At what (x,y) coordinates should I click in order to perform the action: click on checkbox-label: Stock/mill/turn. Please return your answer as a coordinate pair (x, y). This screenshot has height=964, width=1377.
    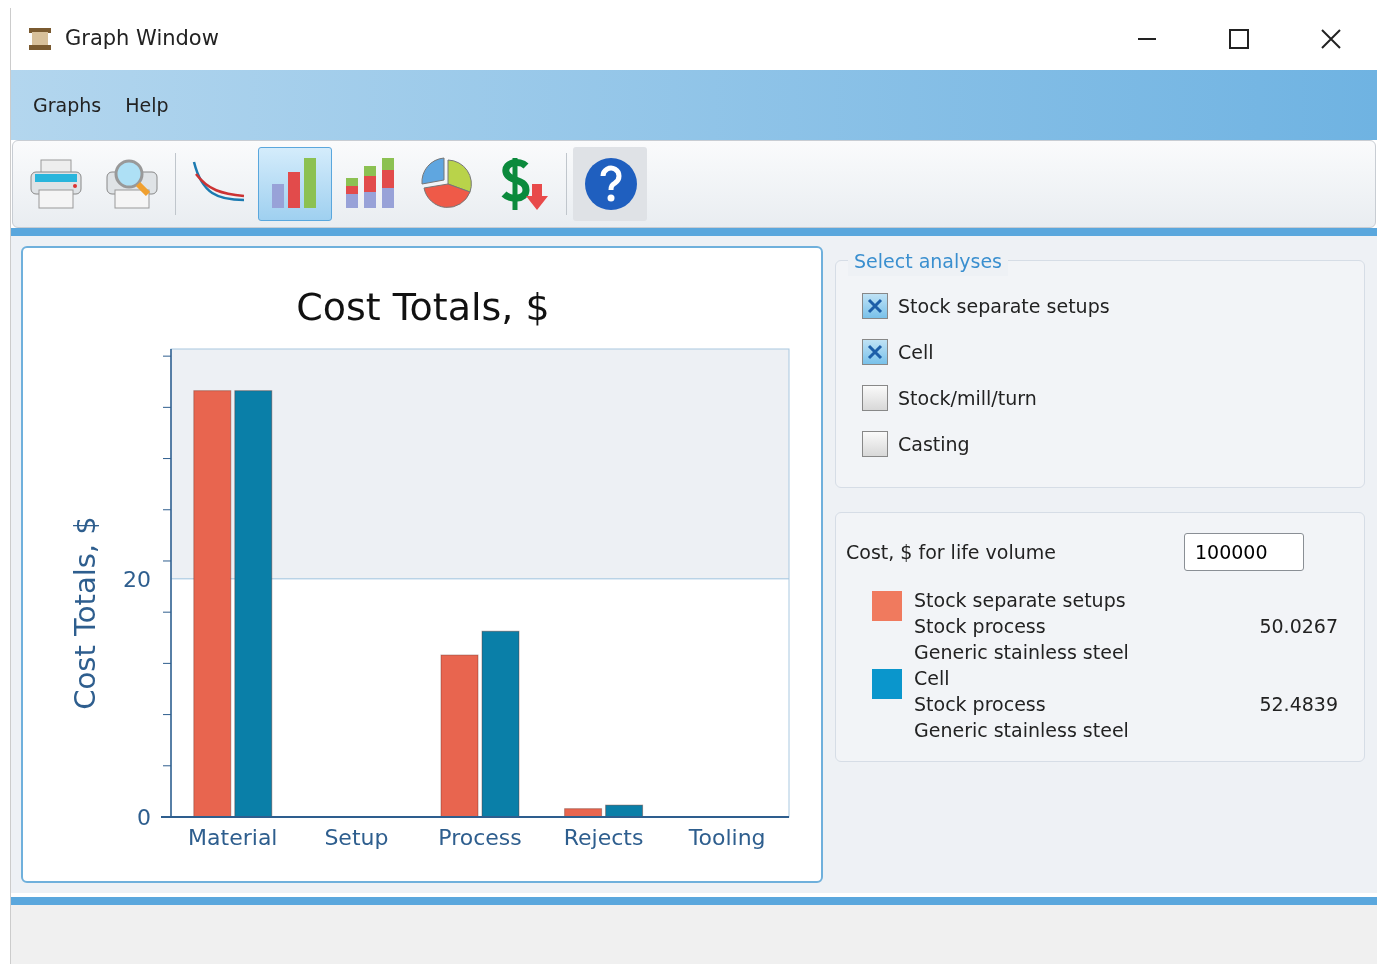
    Looking at the image, I should click on (967, 398).